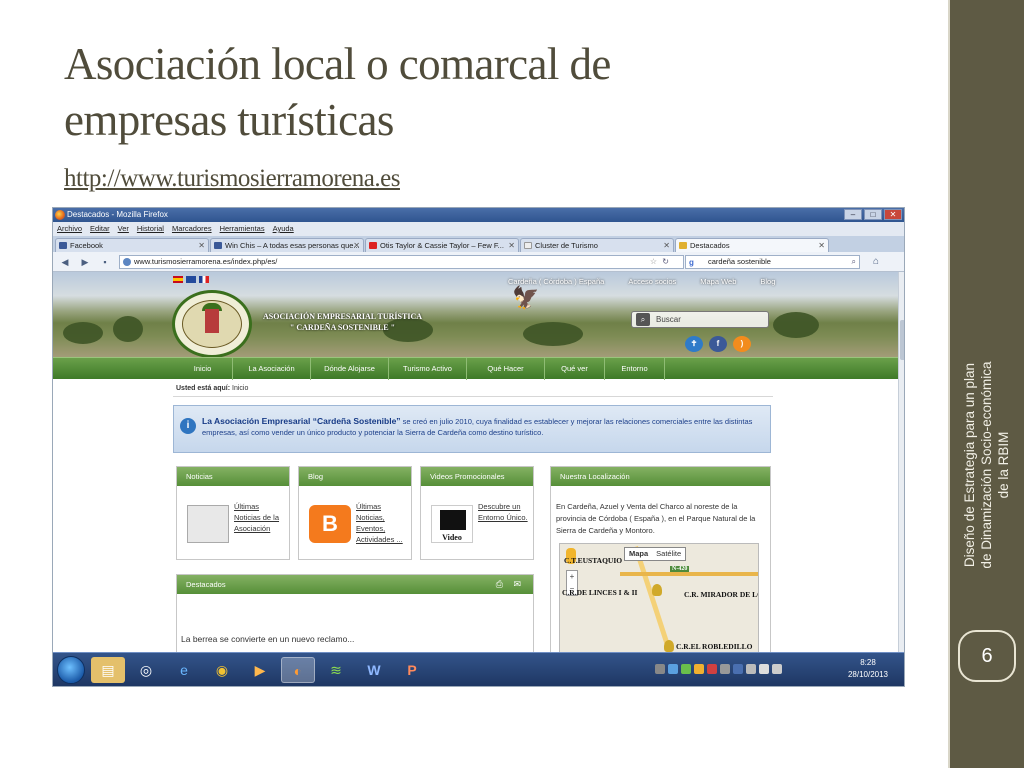  What do you see at coordinates (689, 574) in the screenshot?
I see `map-road` at bounding box center [689, 574].